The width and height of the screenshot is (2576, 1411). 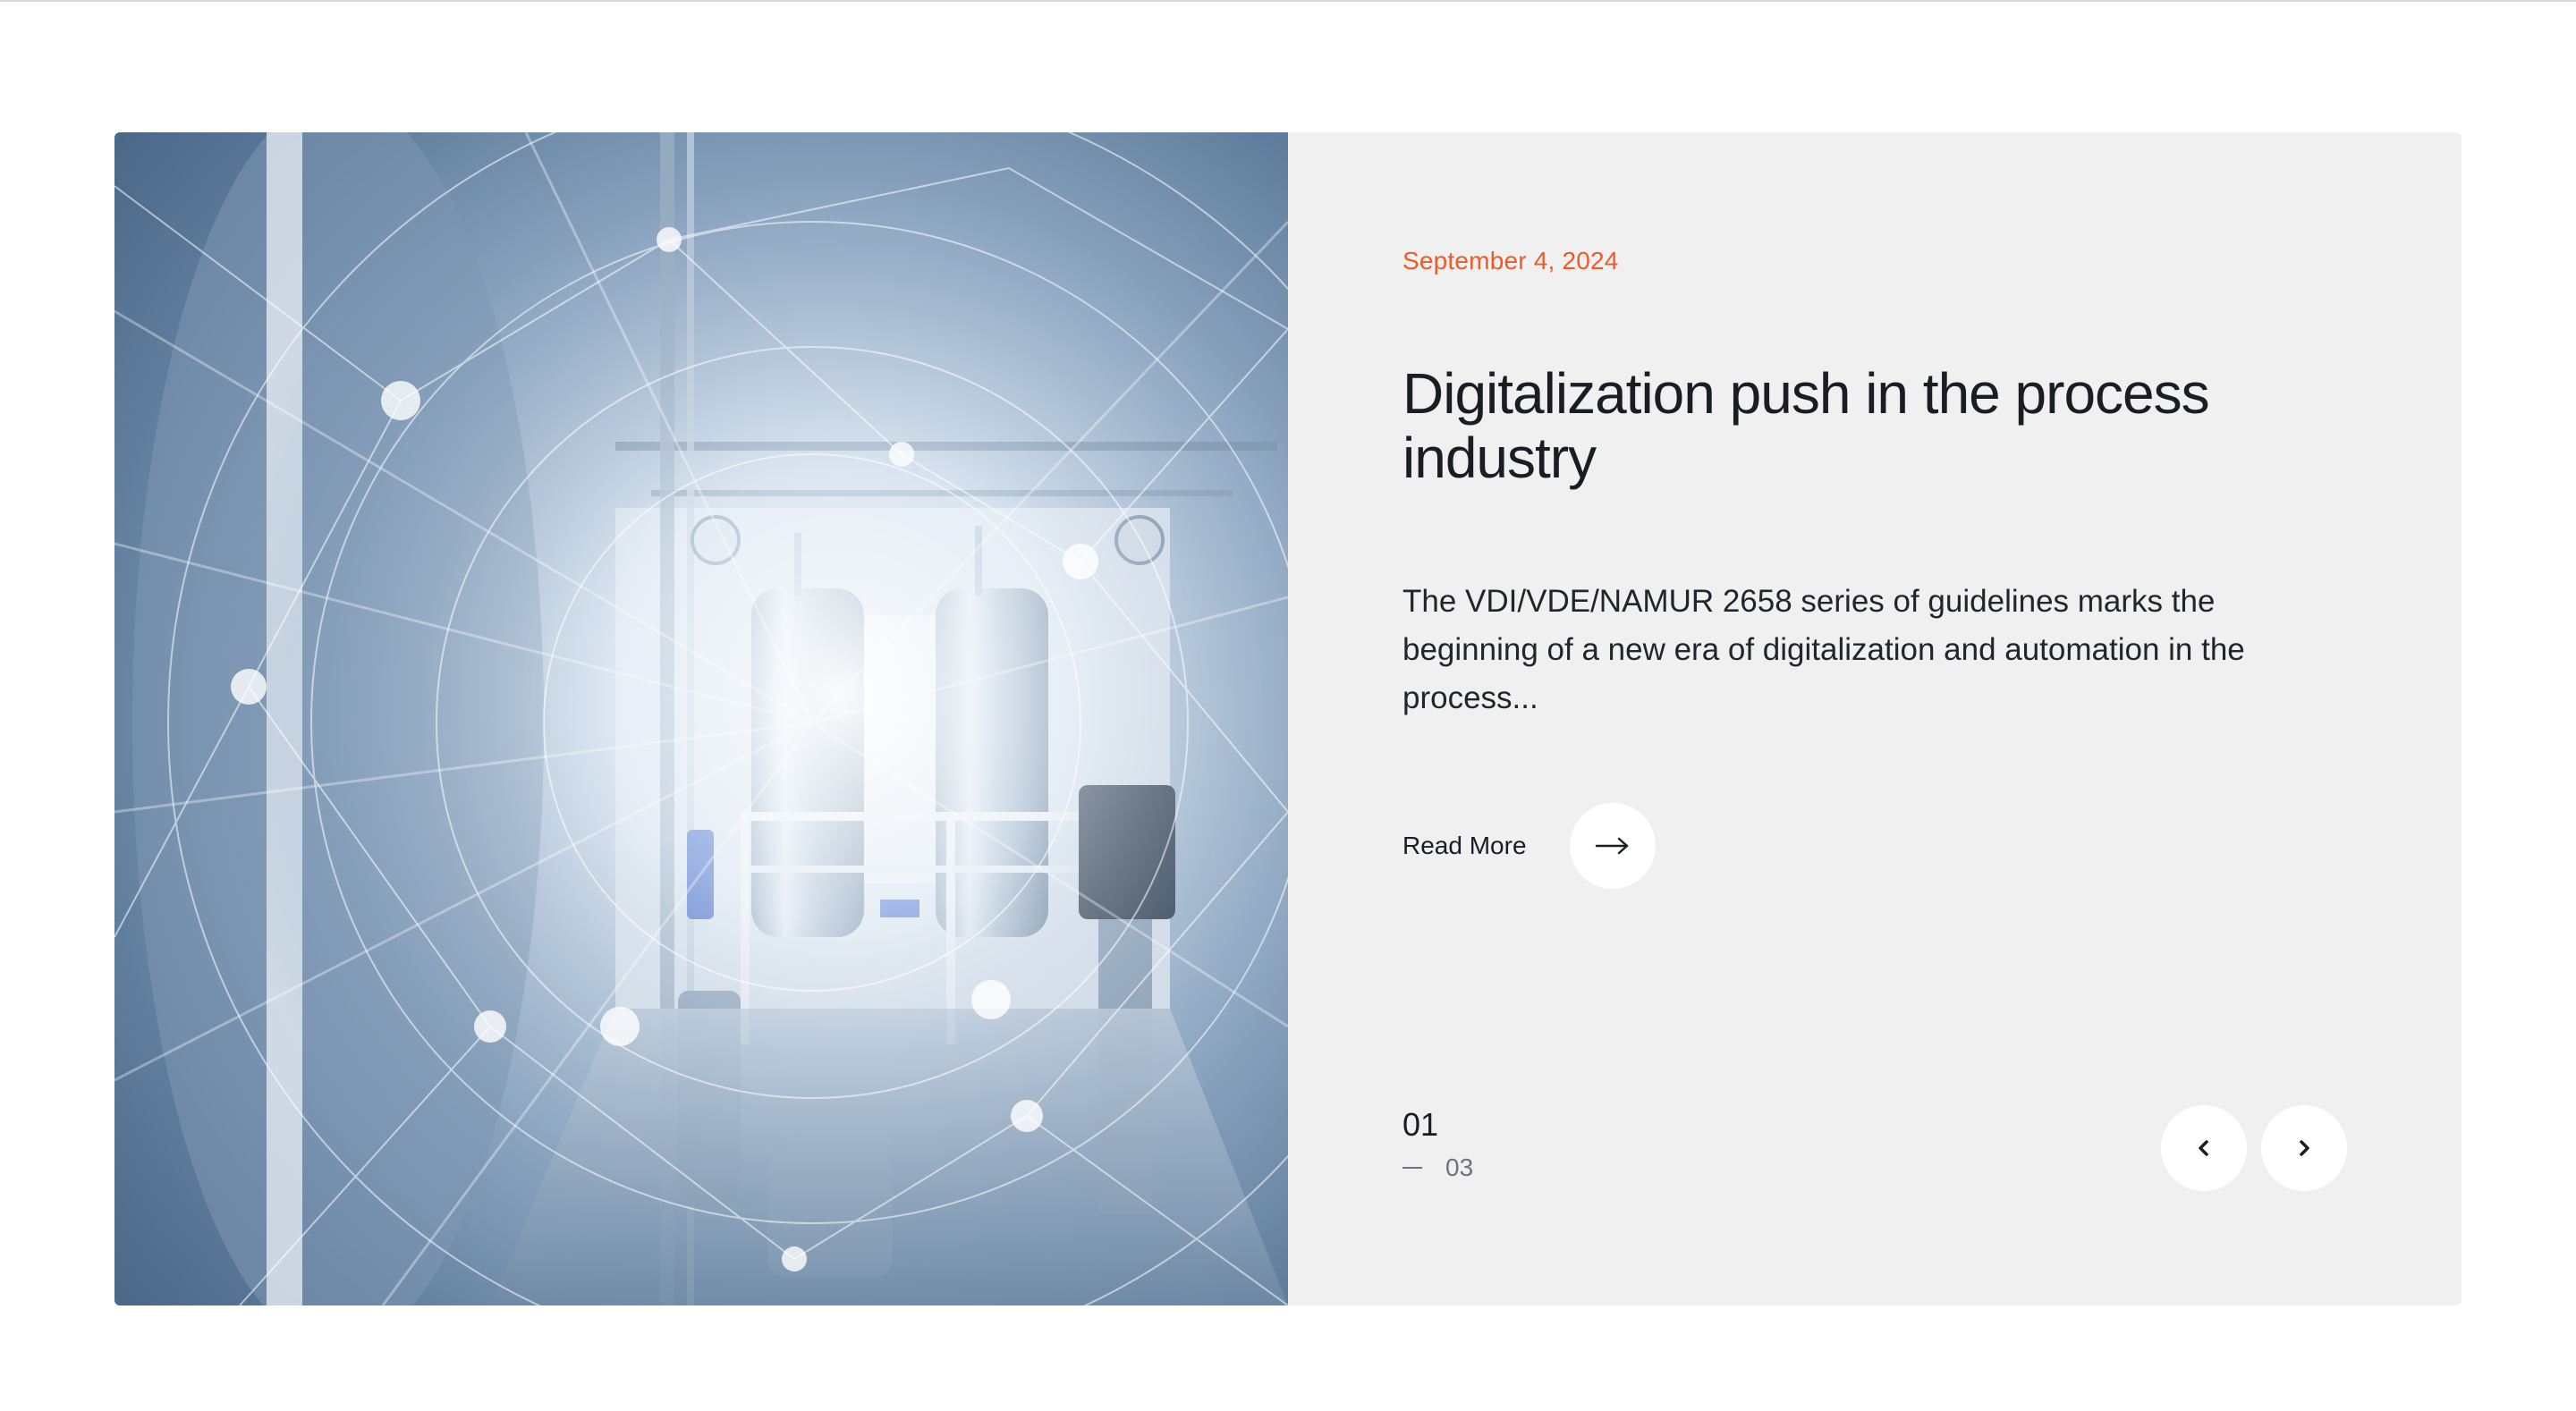 I want to click on chevron-right-icon, so click(x=2304, y=1148).